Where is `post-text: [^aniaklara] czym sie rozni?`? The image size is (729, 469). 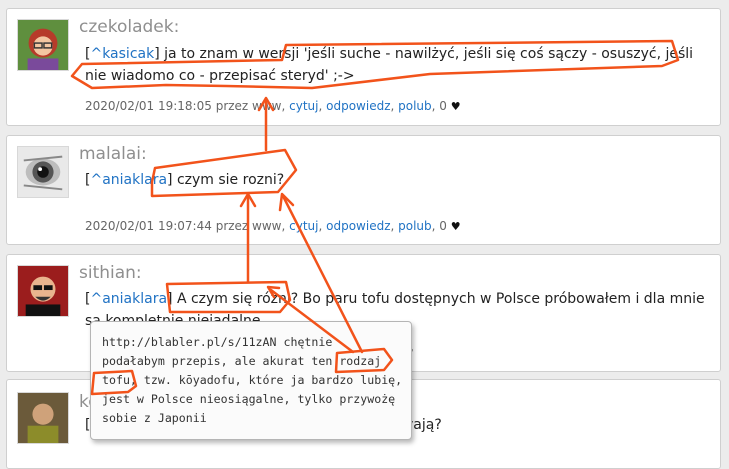 post-text: [^aniaklara] czym sie rozni? is located at coordinates (185, 180).